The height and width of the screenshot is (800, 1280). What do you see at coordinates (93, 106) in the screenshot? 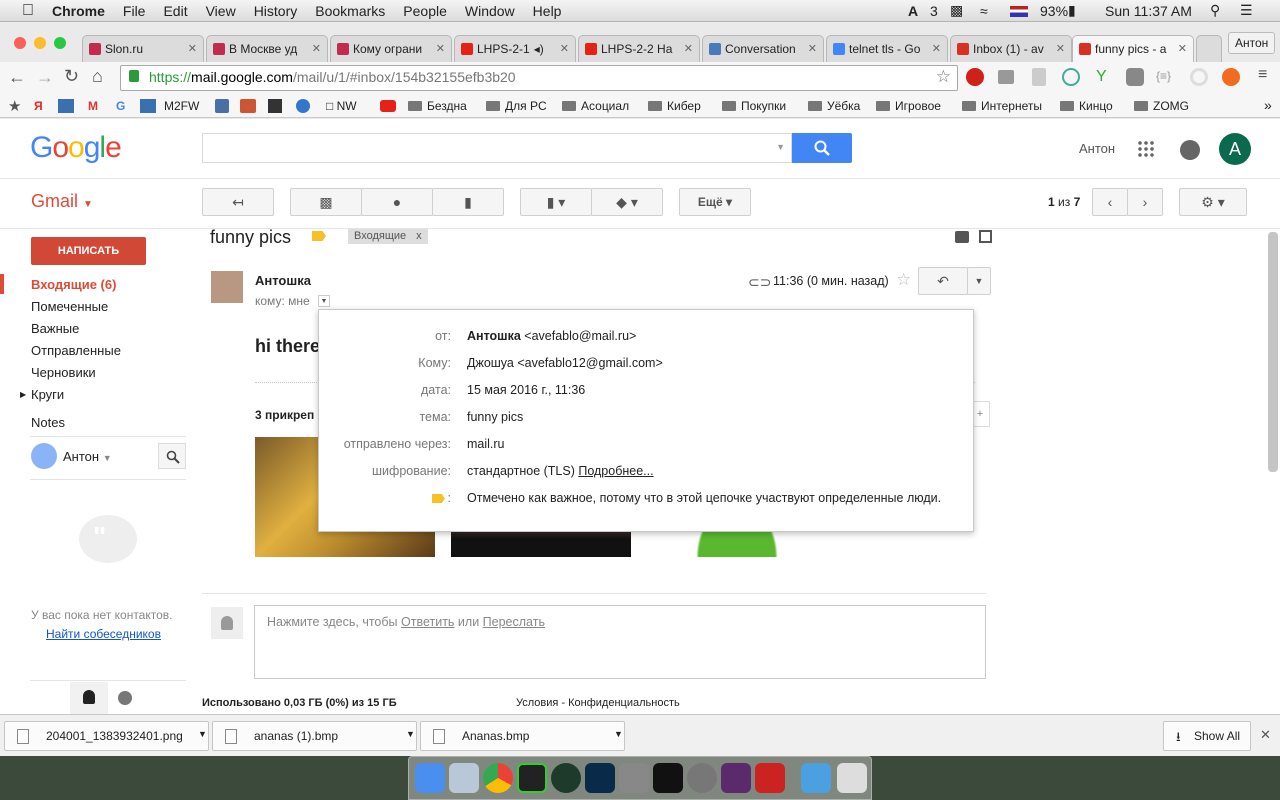
I see `gmail-bookmark-icon: M` at bounding box center [93, 106].